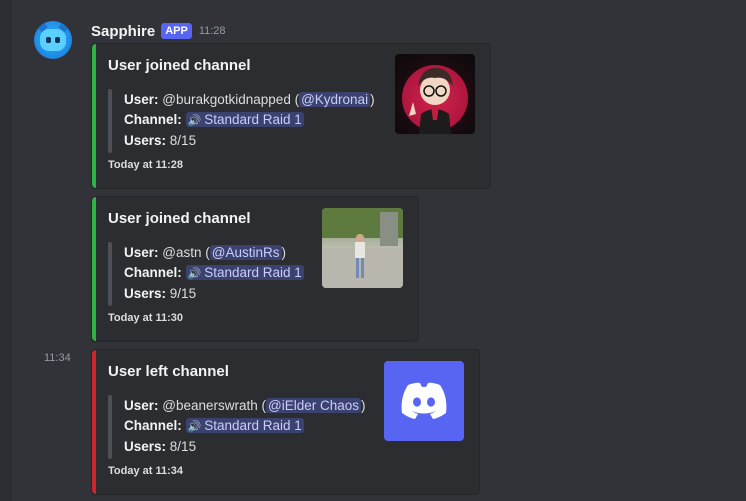 The height and width of the screenshot is (501, 746). What do you see at coordinates (6, 250) in the screenshot?
I see `channel-list-edge` at bounding box center [6, 250].